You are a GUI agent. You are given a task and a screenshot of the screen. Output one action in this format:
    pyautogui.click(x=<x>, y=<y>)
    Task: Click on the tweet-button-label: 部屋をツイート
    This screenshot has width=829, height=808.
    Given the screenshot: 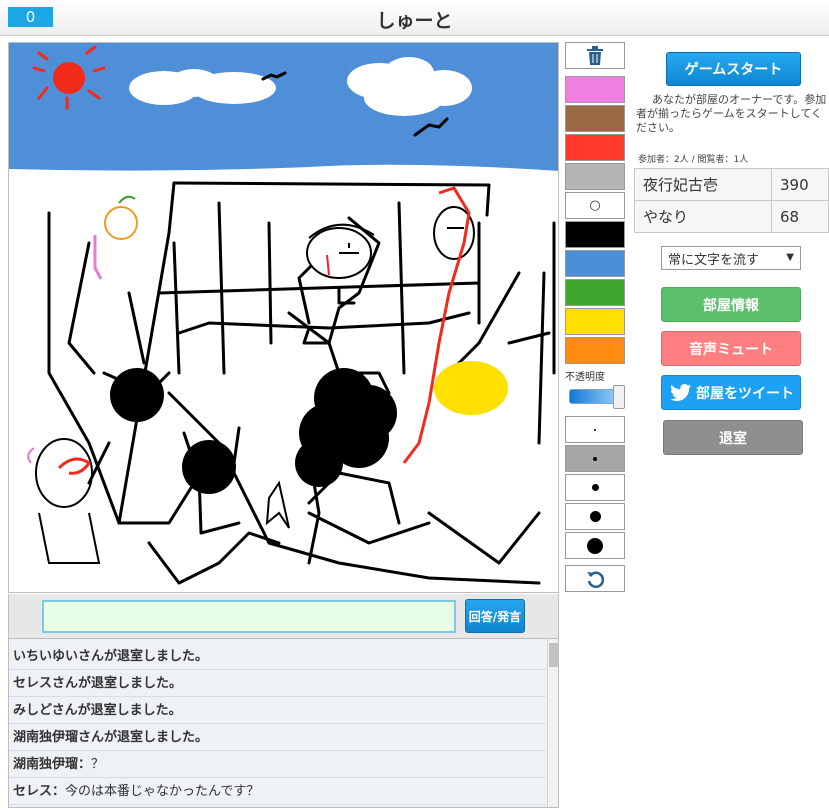 What is the action you would take?
    pyautogui.click(x=745, y=393)
    